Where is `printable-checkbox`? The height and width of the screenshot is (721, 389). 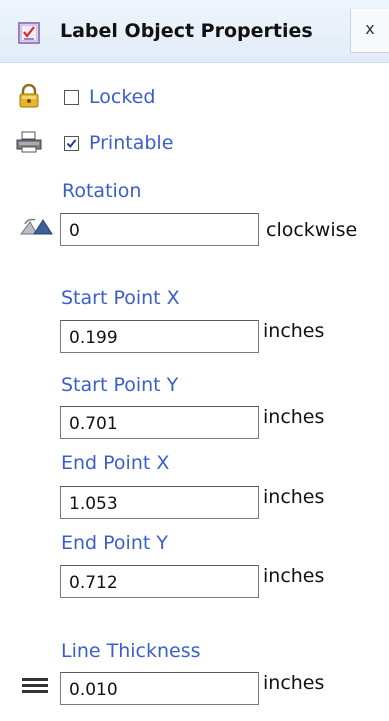
printable-checkbox is located at coordinates (71, 143).